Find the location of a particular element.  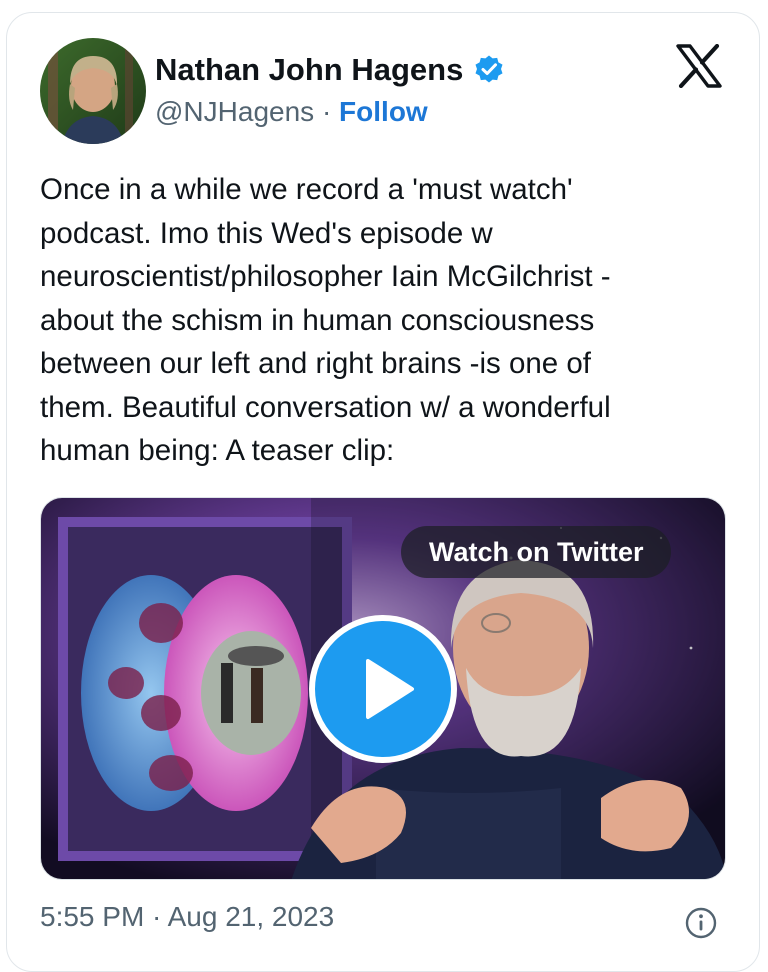

watch-on-twitter-button: Watch on Twitter is located at coordinates (536, 552).